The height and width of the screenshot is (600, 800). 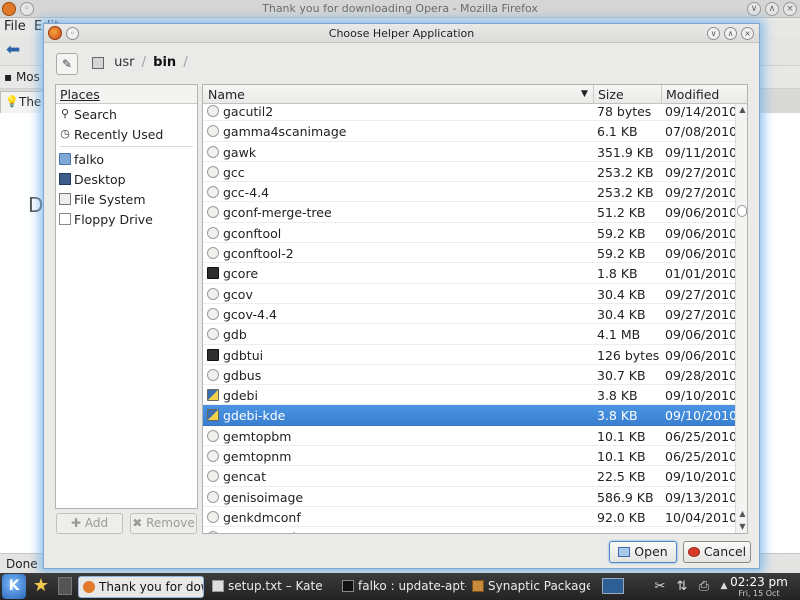 I want to click on column-size: Size, so click(x=611, y=94).